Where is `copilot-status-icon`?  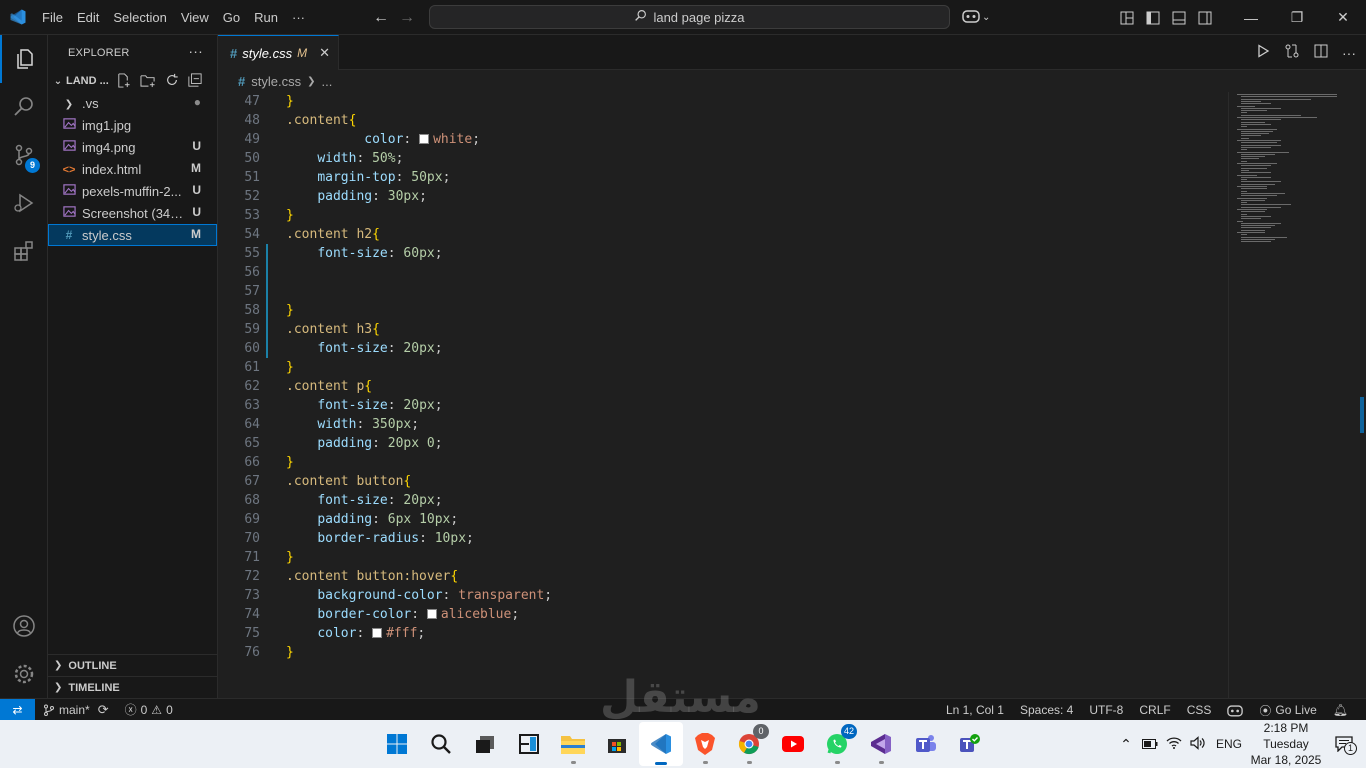 copilot-status-icon is located at coordinates (1235, 710).